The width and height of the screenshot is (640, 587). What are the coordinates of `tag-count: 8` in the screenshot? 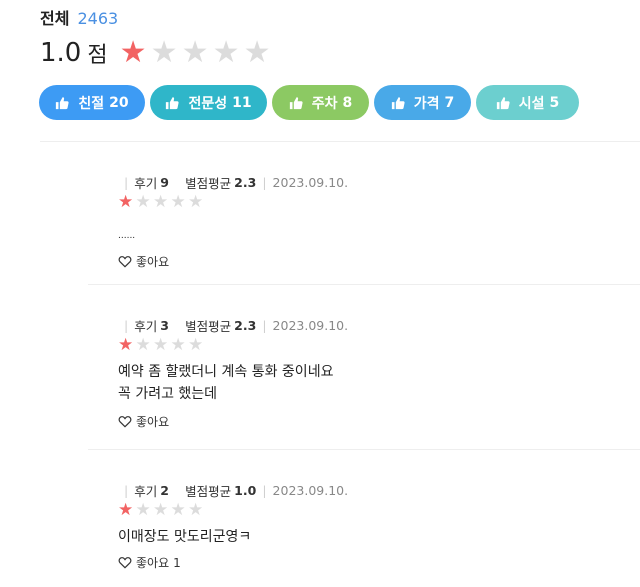 It's located at (347, 102).